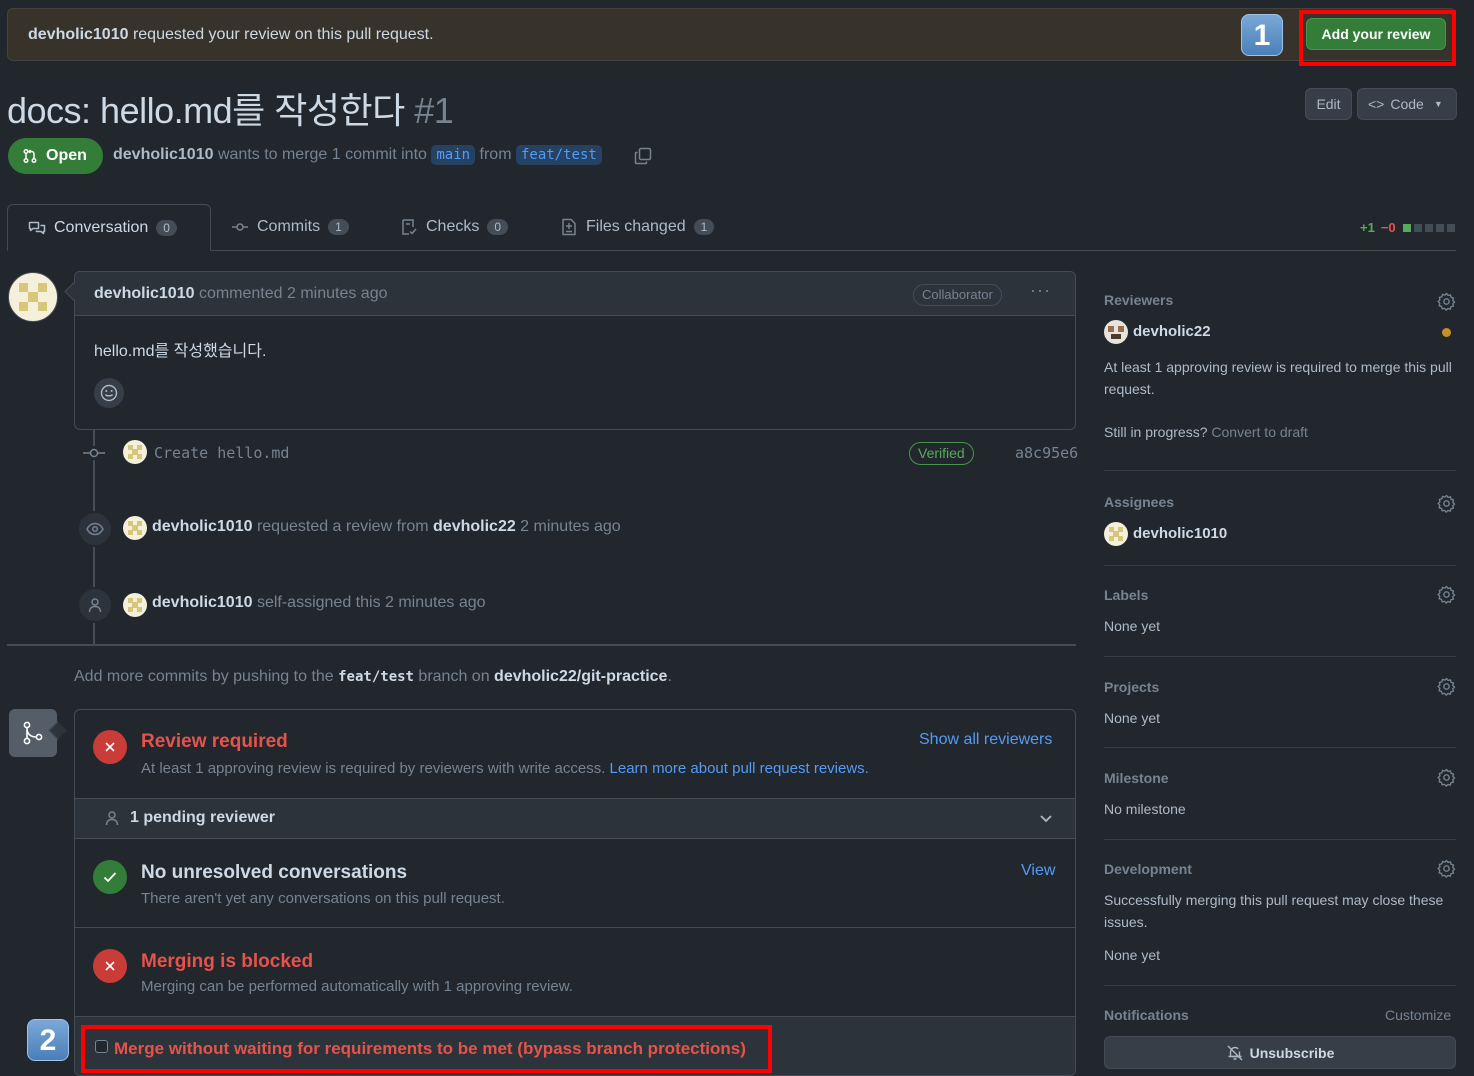  What do you see at coordinates (230, 108) in the screenshot?
I see `page-title: docs: hello.md를 작성한다 #1` at bounding box center [230, 108].